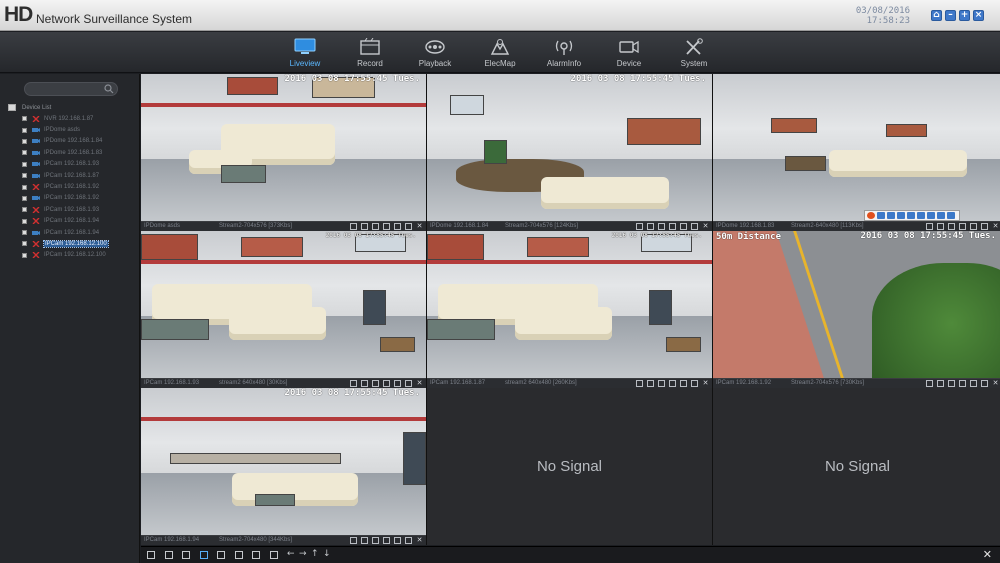 The height and width of the screenshot is (563, 1000). I want to click on tree-item: IPCam 192.168.1.87, so click(71, 175).